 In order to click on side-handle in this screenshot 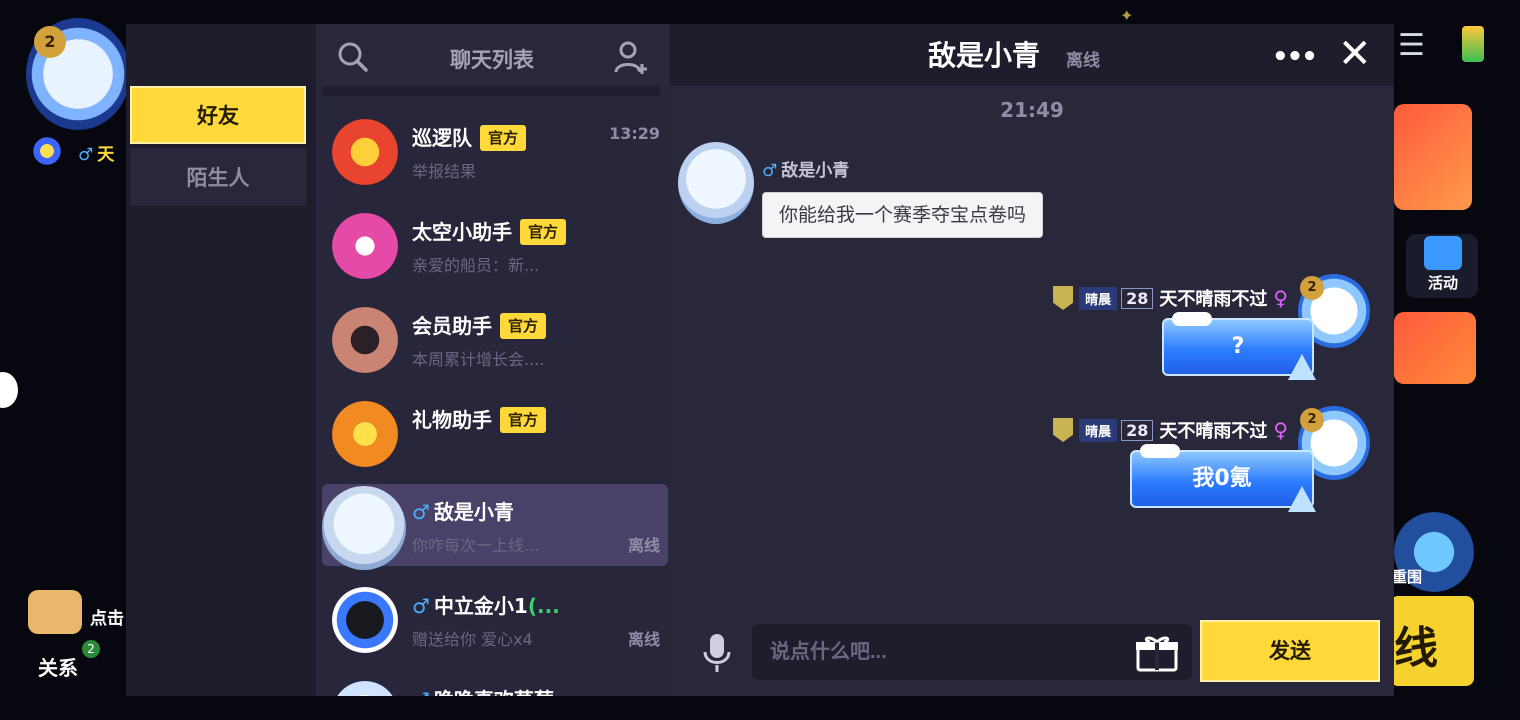, I will do `click(9, 390)`.